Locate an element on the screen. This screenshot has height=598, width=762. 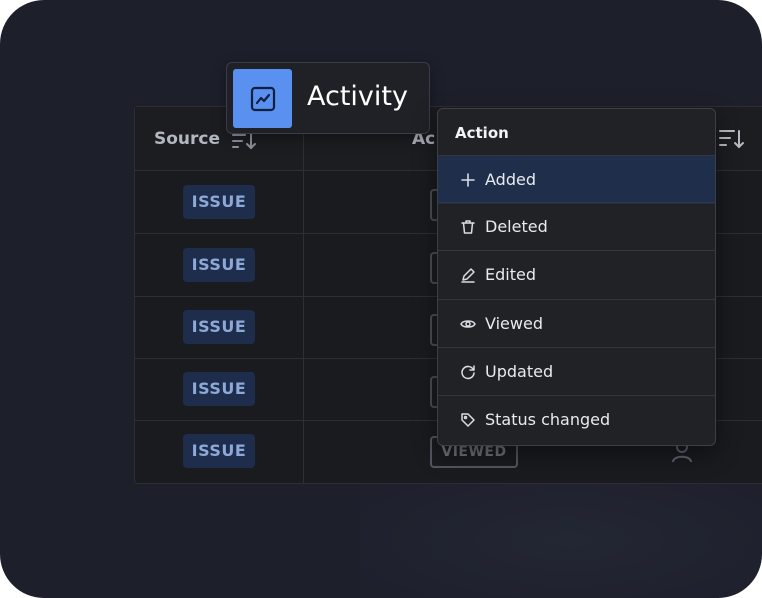
dropdown-item-status-changed: Status changed is located at coordinates (576, 419).